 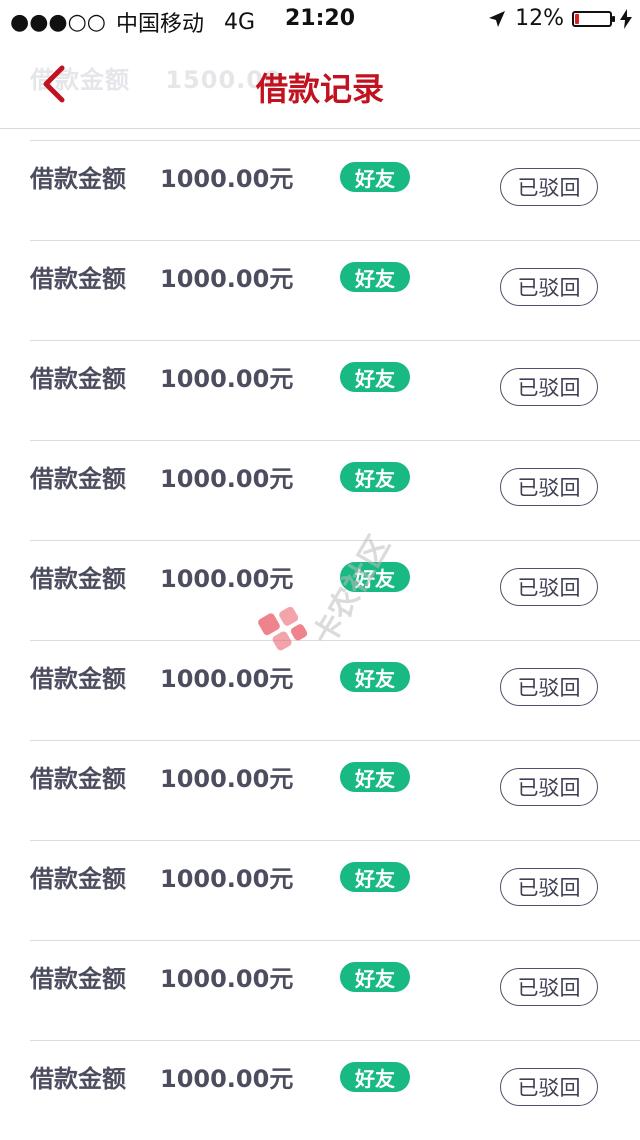 What do you see at coordinates (539, 18) in the screenshot?
I see `battery-percent: 12%` at bounding box center [539, 18].